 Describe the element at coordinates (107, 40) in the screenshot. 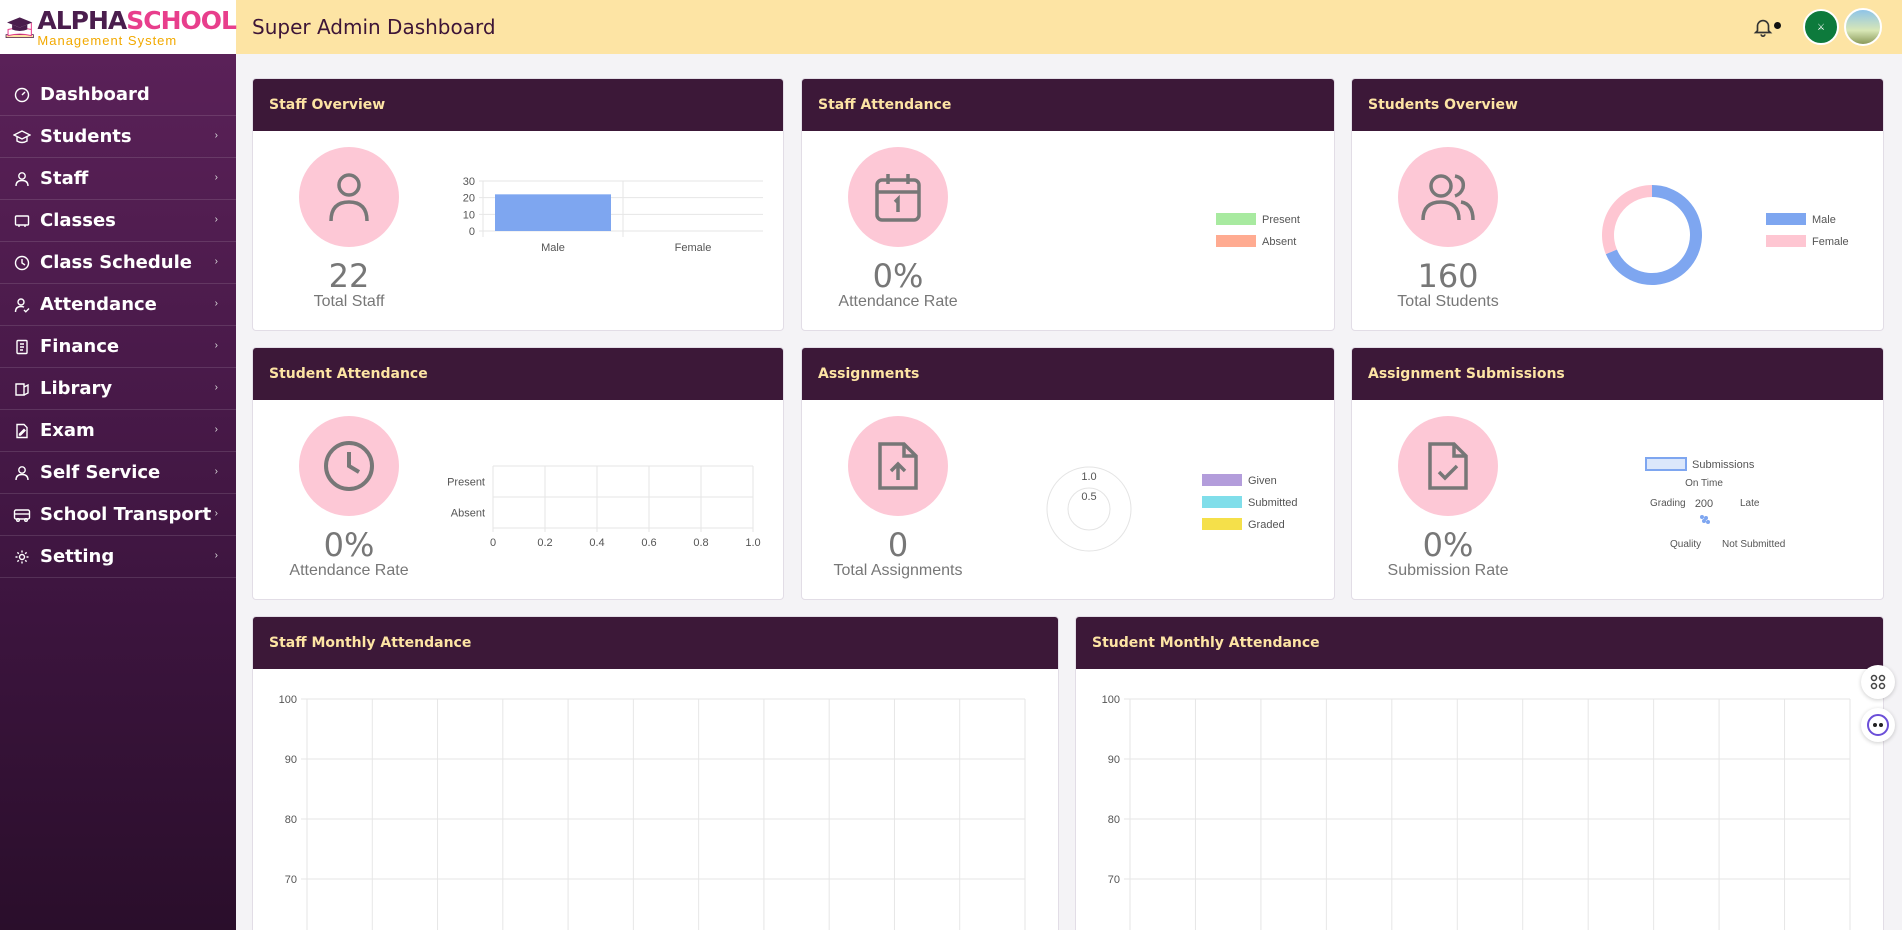

I see `logo-subtitle: Management System` at that location.